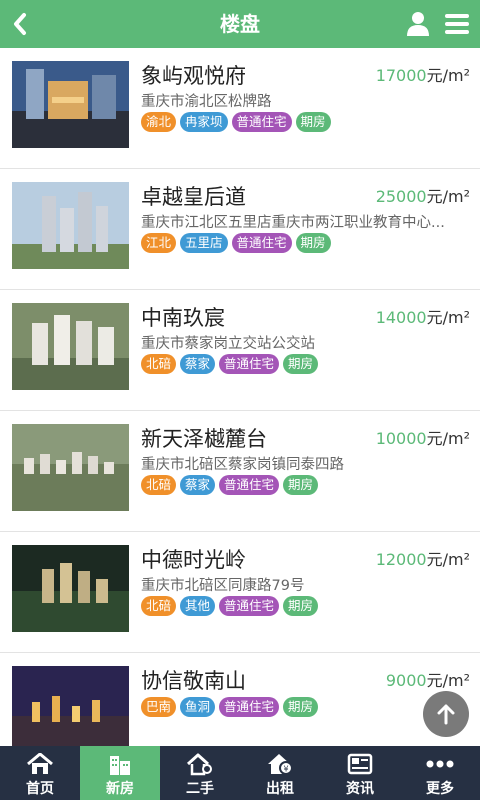 The image size is (480, 800). I want to click on area-tag: 其他, so click(198, 606).